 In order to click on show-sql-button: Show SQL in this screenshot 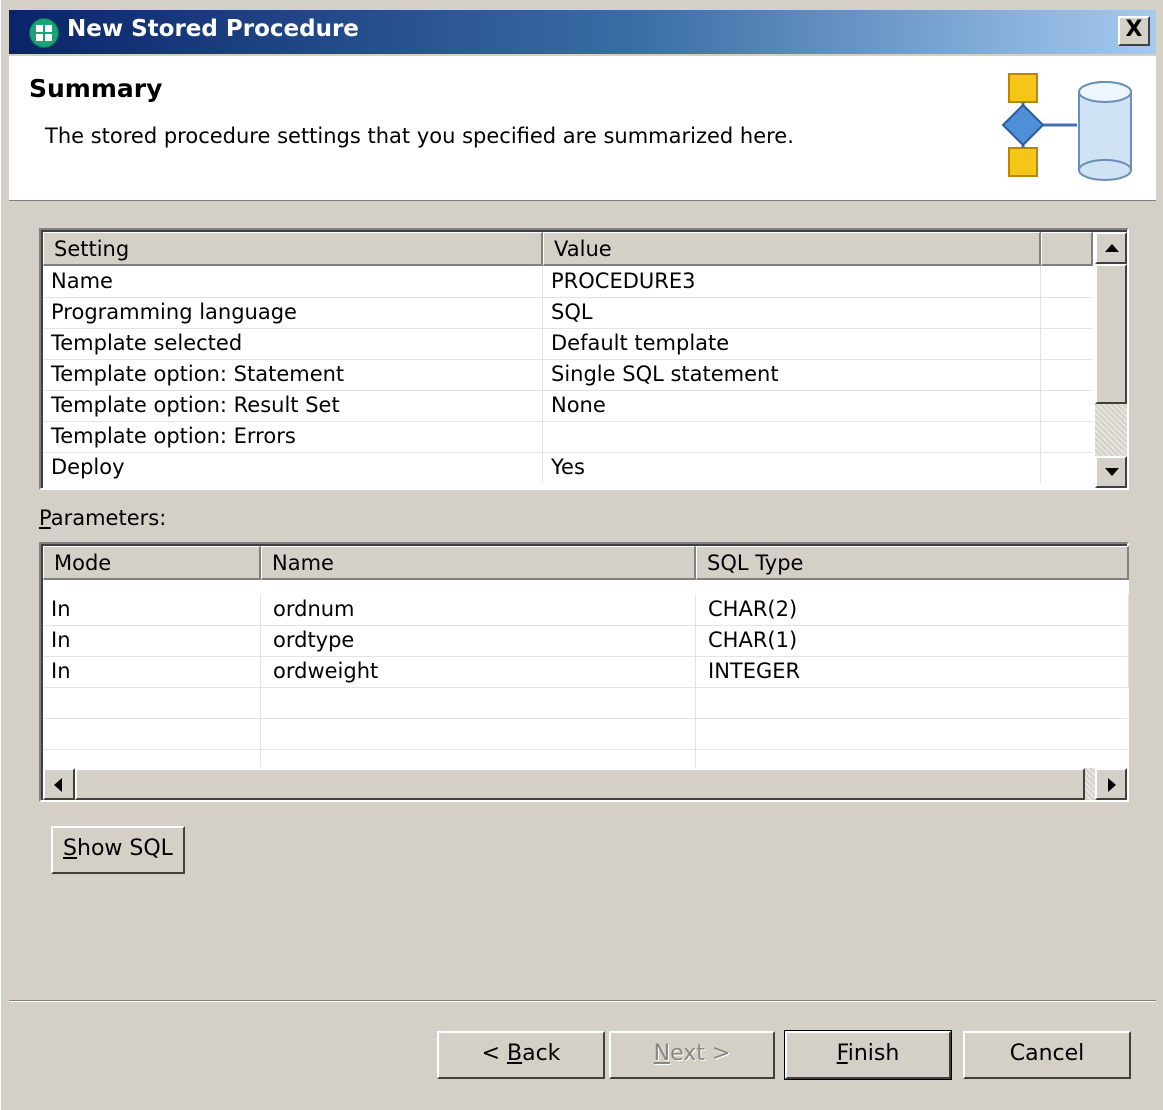, I will do `click(118, 850)`.